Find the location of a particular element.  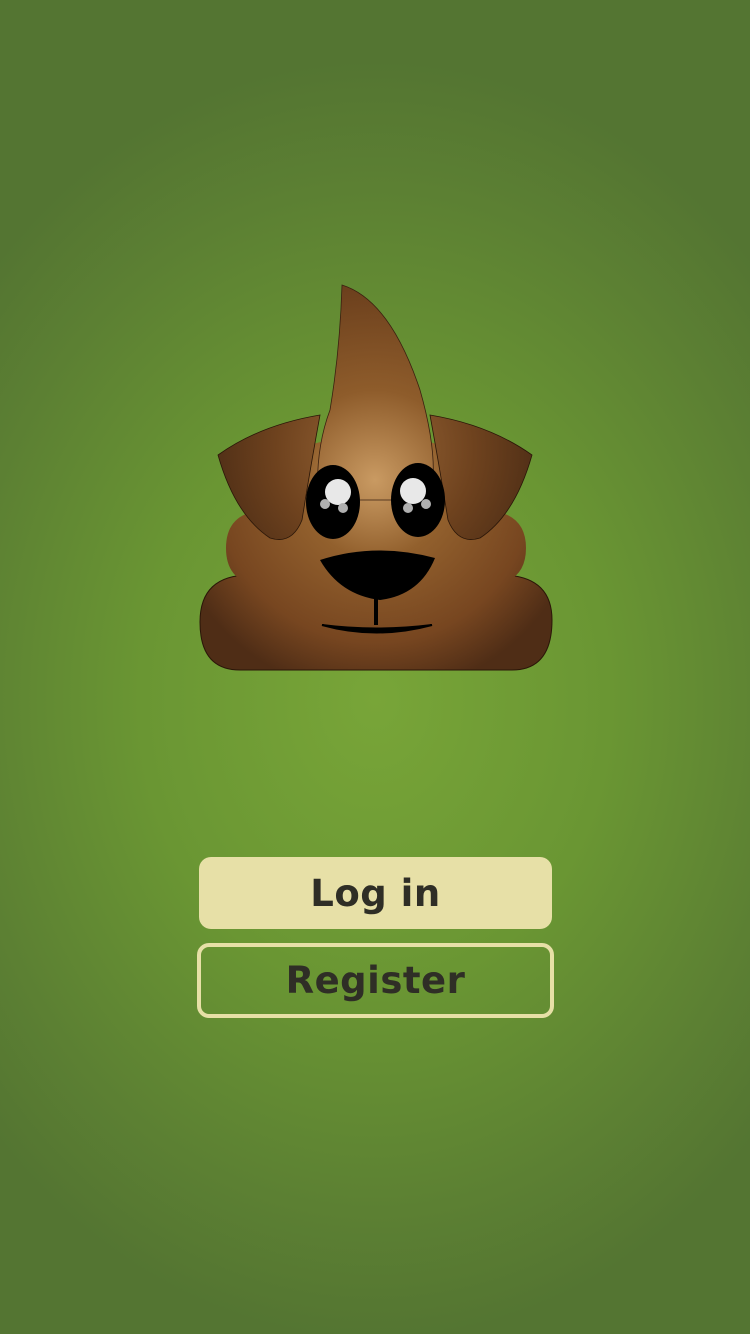

register-button: Register is located at coordinates (375, 980).